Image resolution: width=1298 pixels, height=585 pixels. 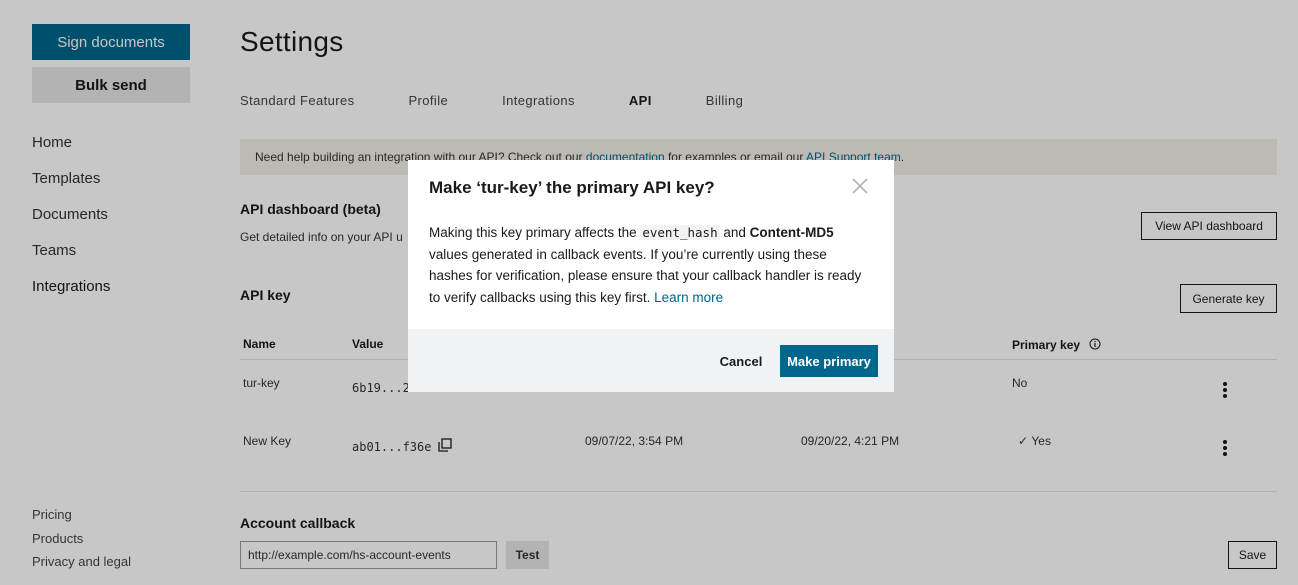 What do you see at coordinates (688, 297) in the screenshot?
I see `learn-more-link: Learn more` at bounding box center [688, 297].